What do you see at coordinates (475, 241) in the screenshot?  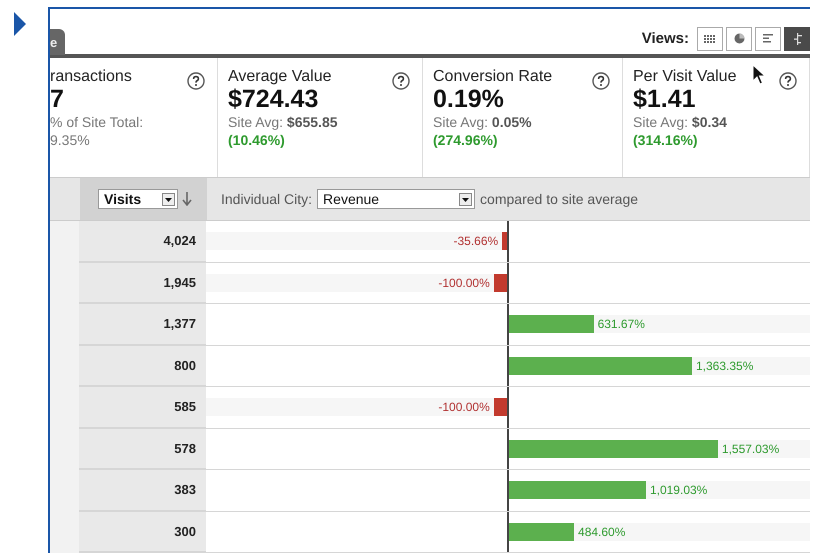 I see `percent-change-label: -35.66%` at bounding box center [475, 241].